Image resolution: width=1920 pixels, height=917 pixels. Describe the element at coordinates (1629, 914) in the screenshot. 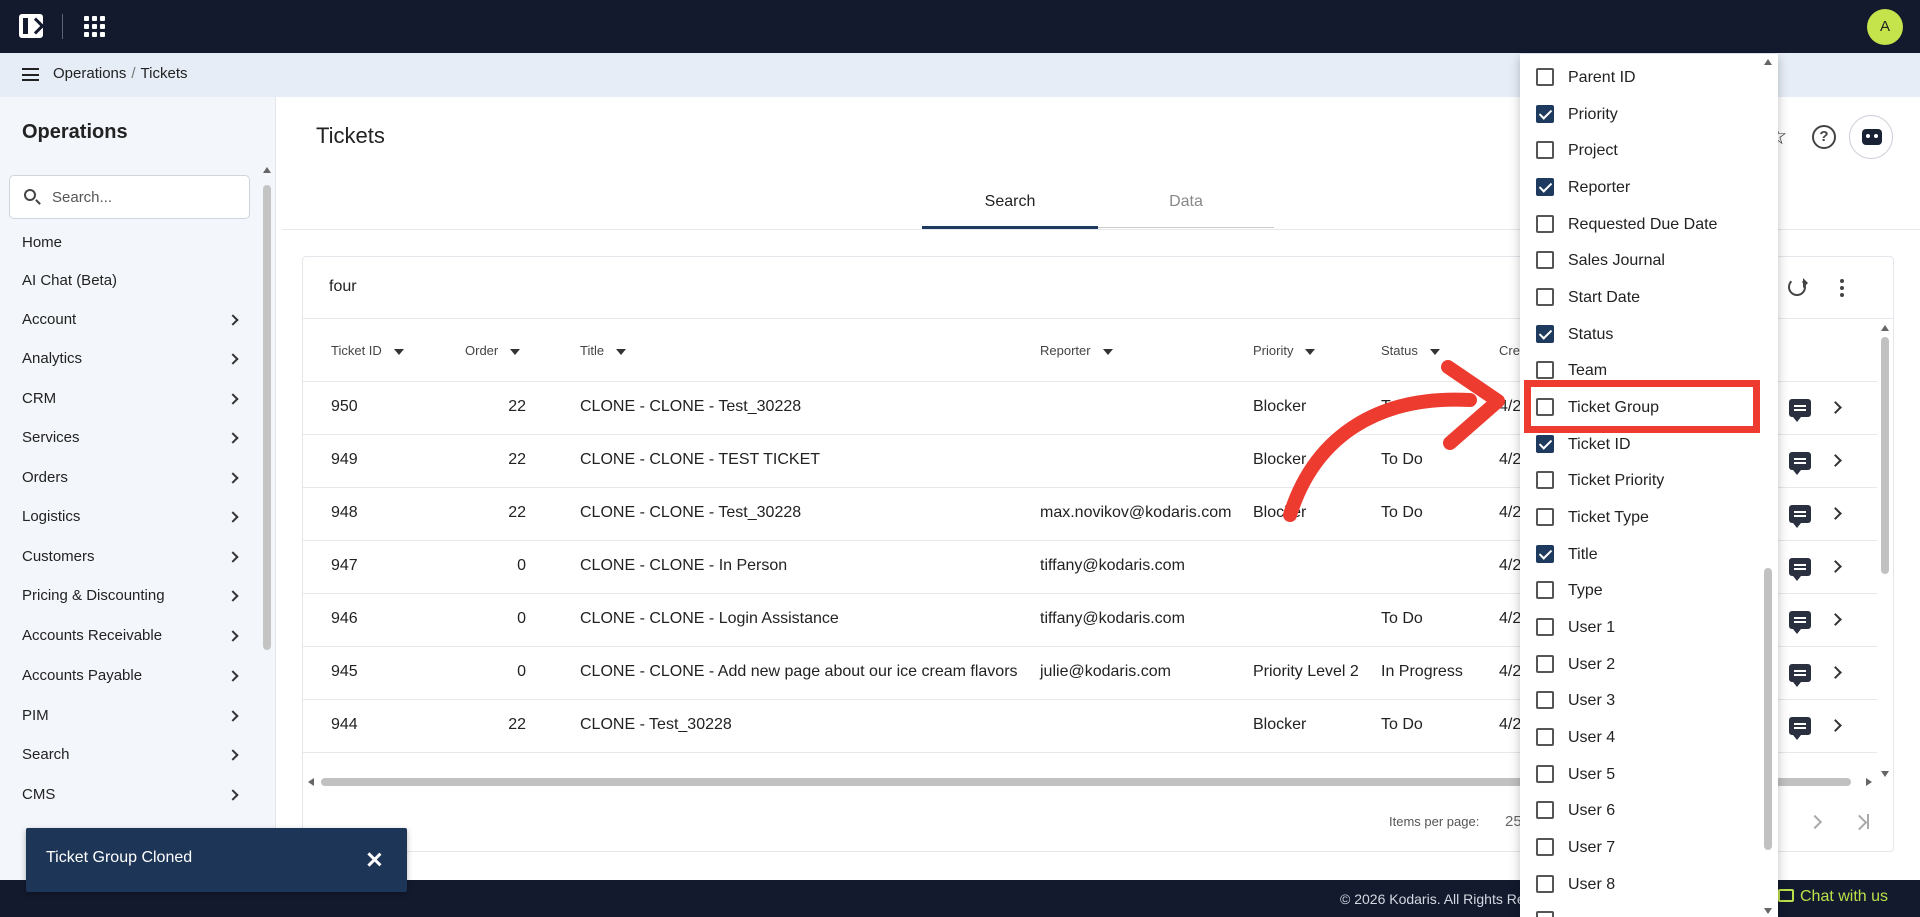

I see `column-option-partial` at that location.